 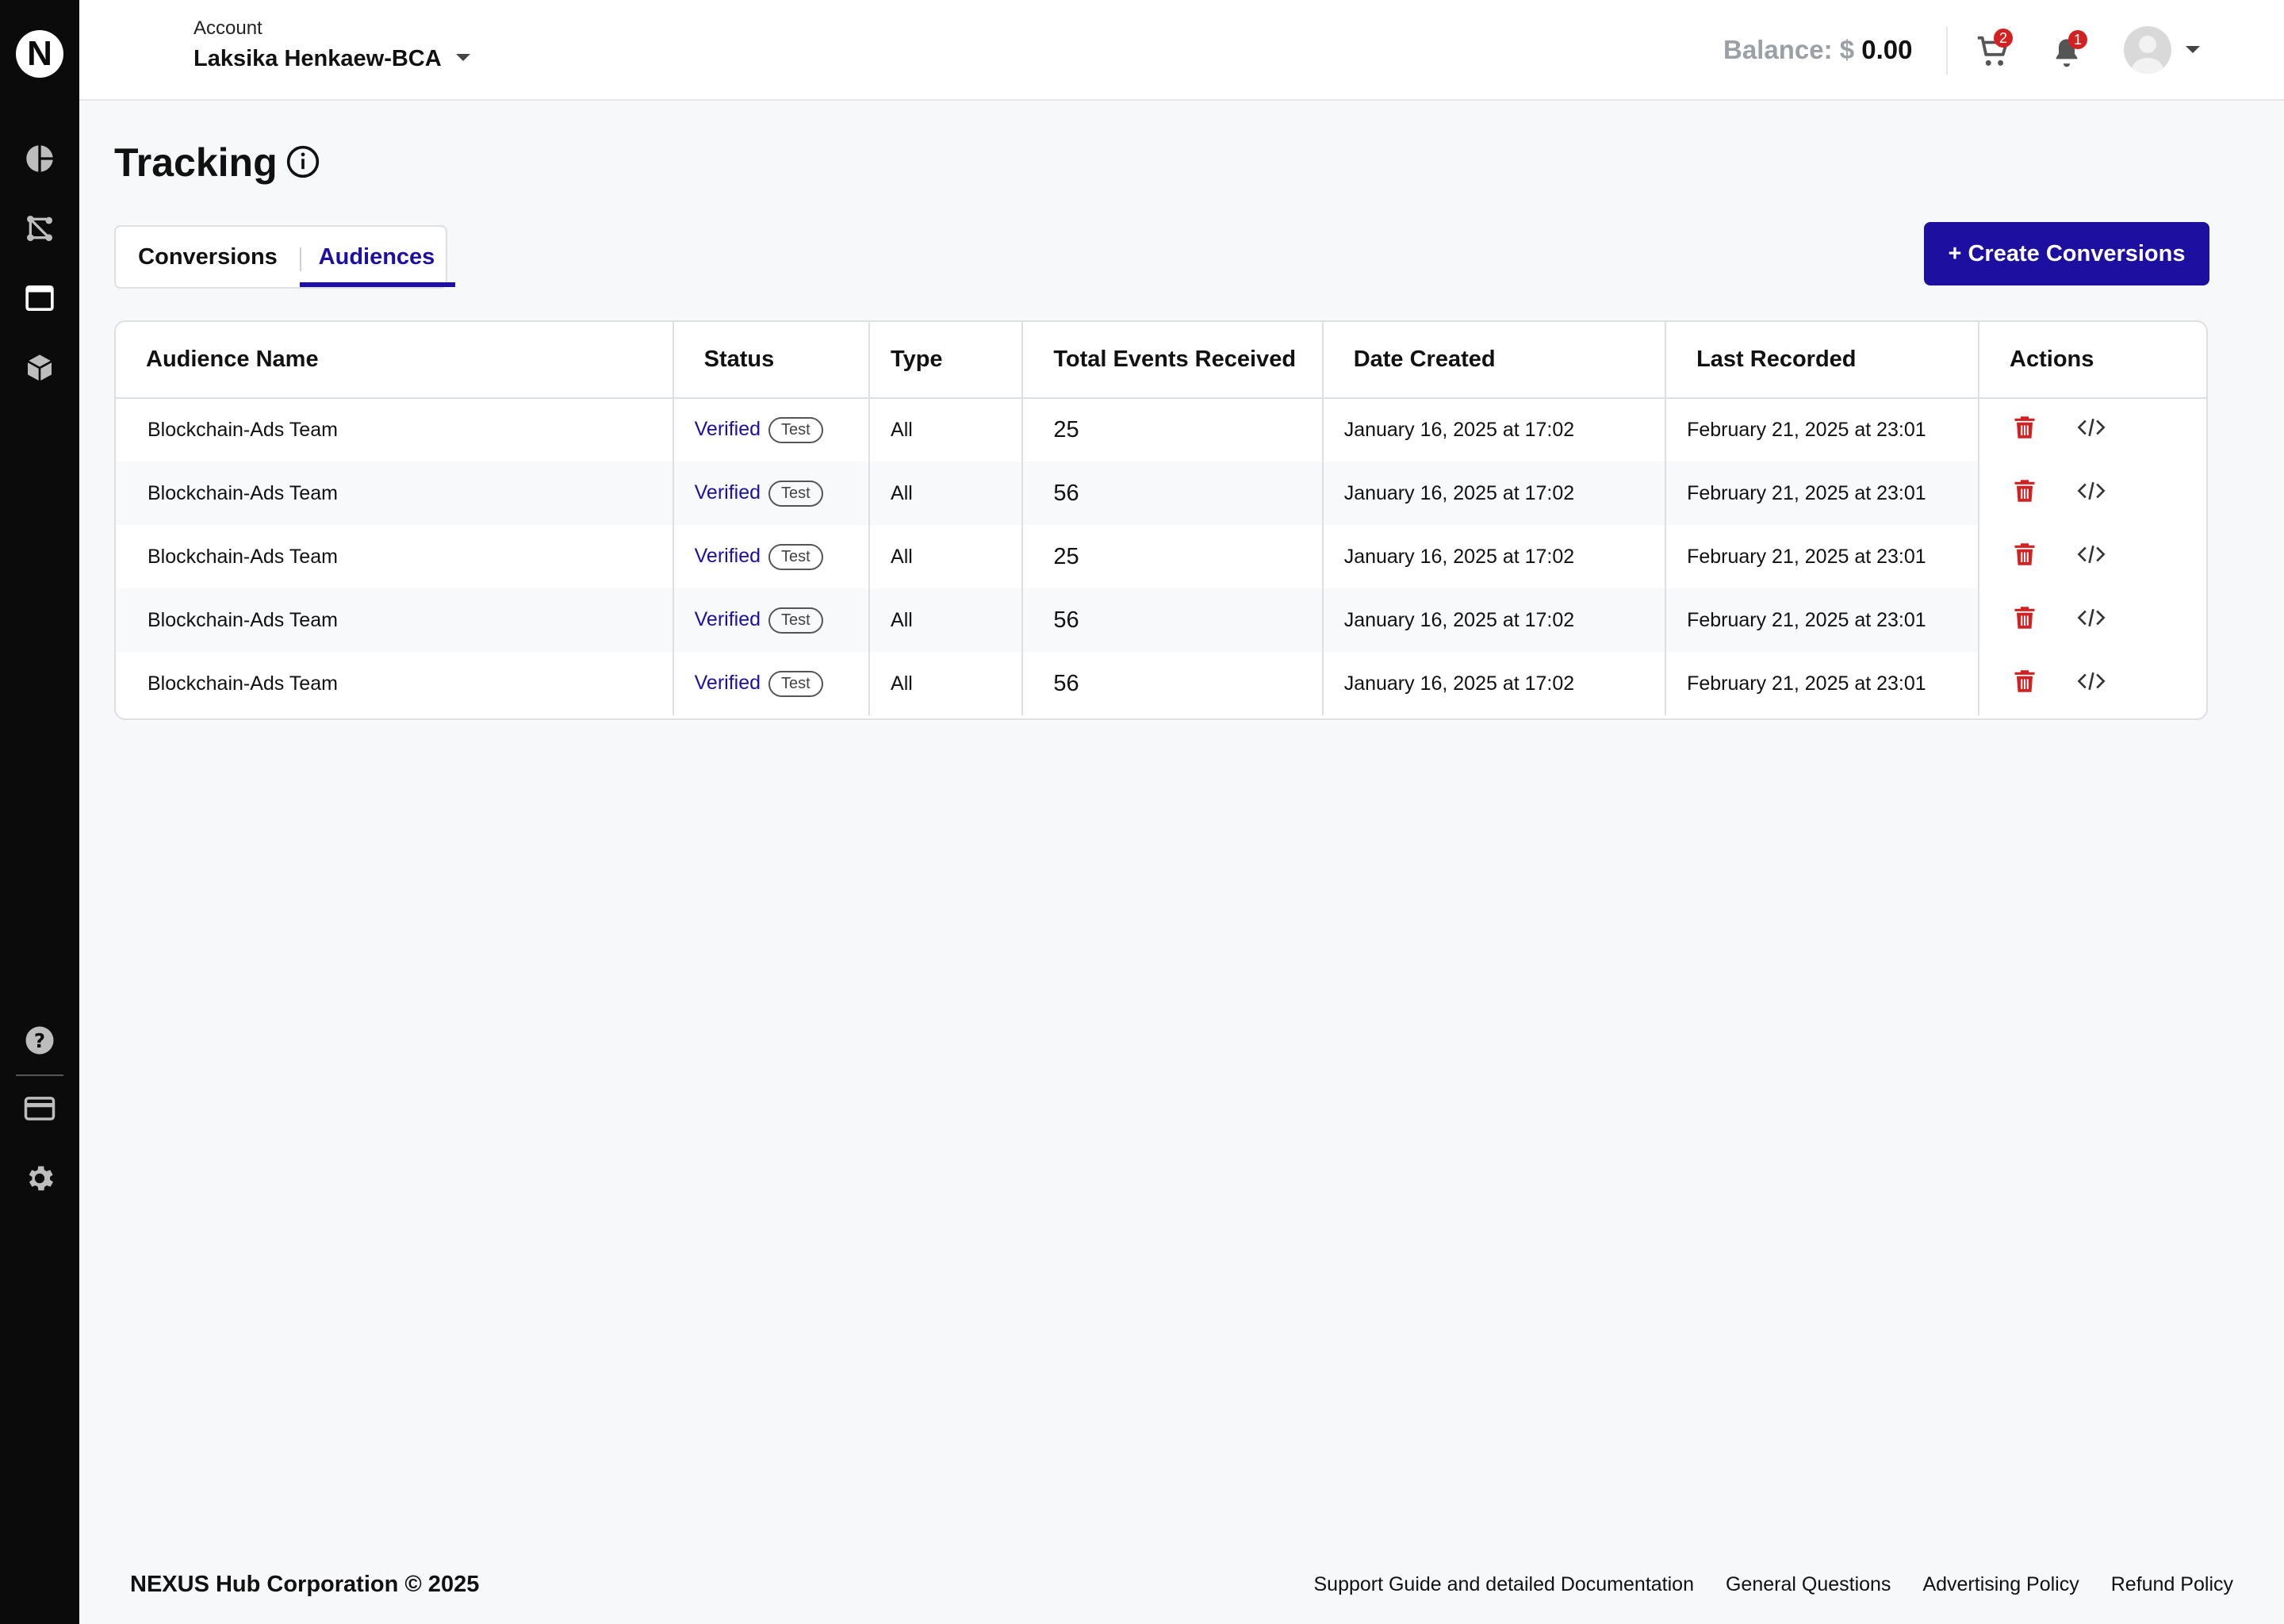 I want to click on sidebar: N ?, so click(x=39, y=812).